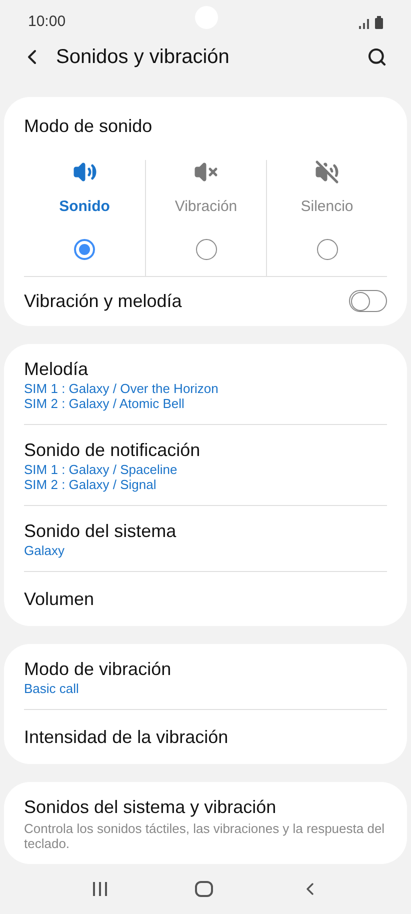  I want to click on signal-icon, so click(365, 23).